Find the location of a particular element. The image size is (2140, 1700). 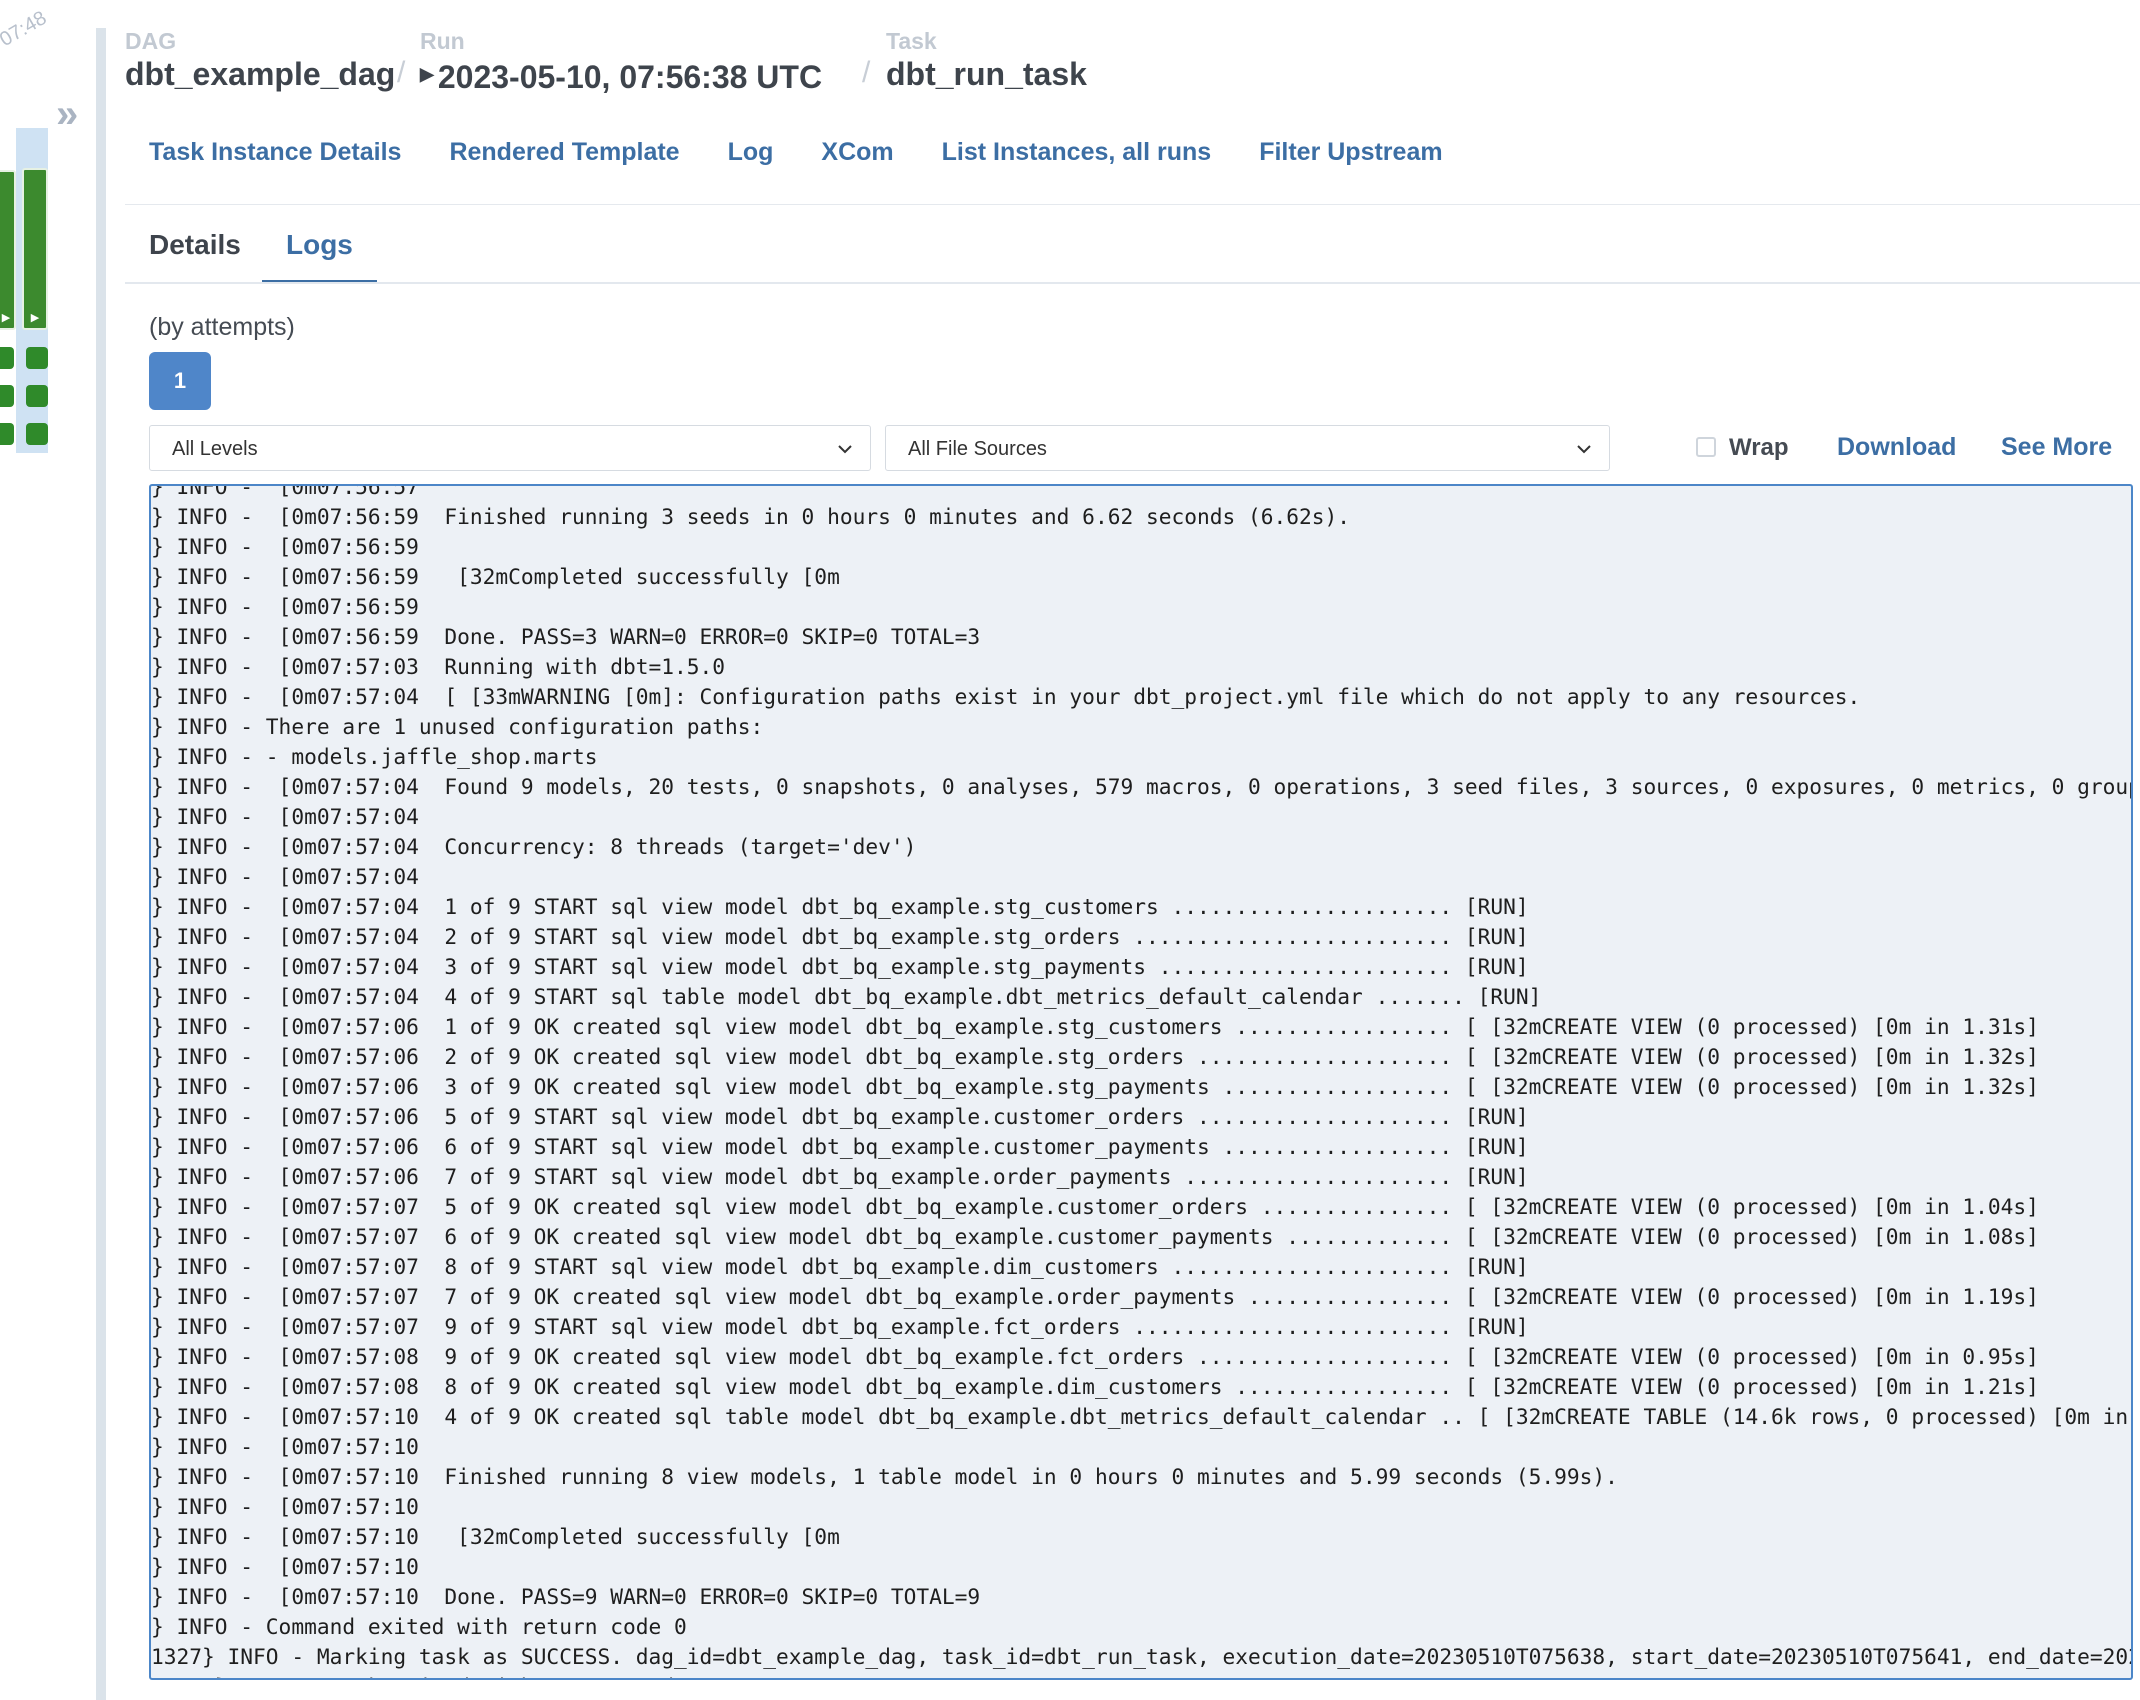

breadcrumb-task-value: dbt_run_task is located at coordinates (986, 74).